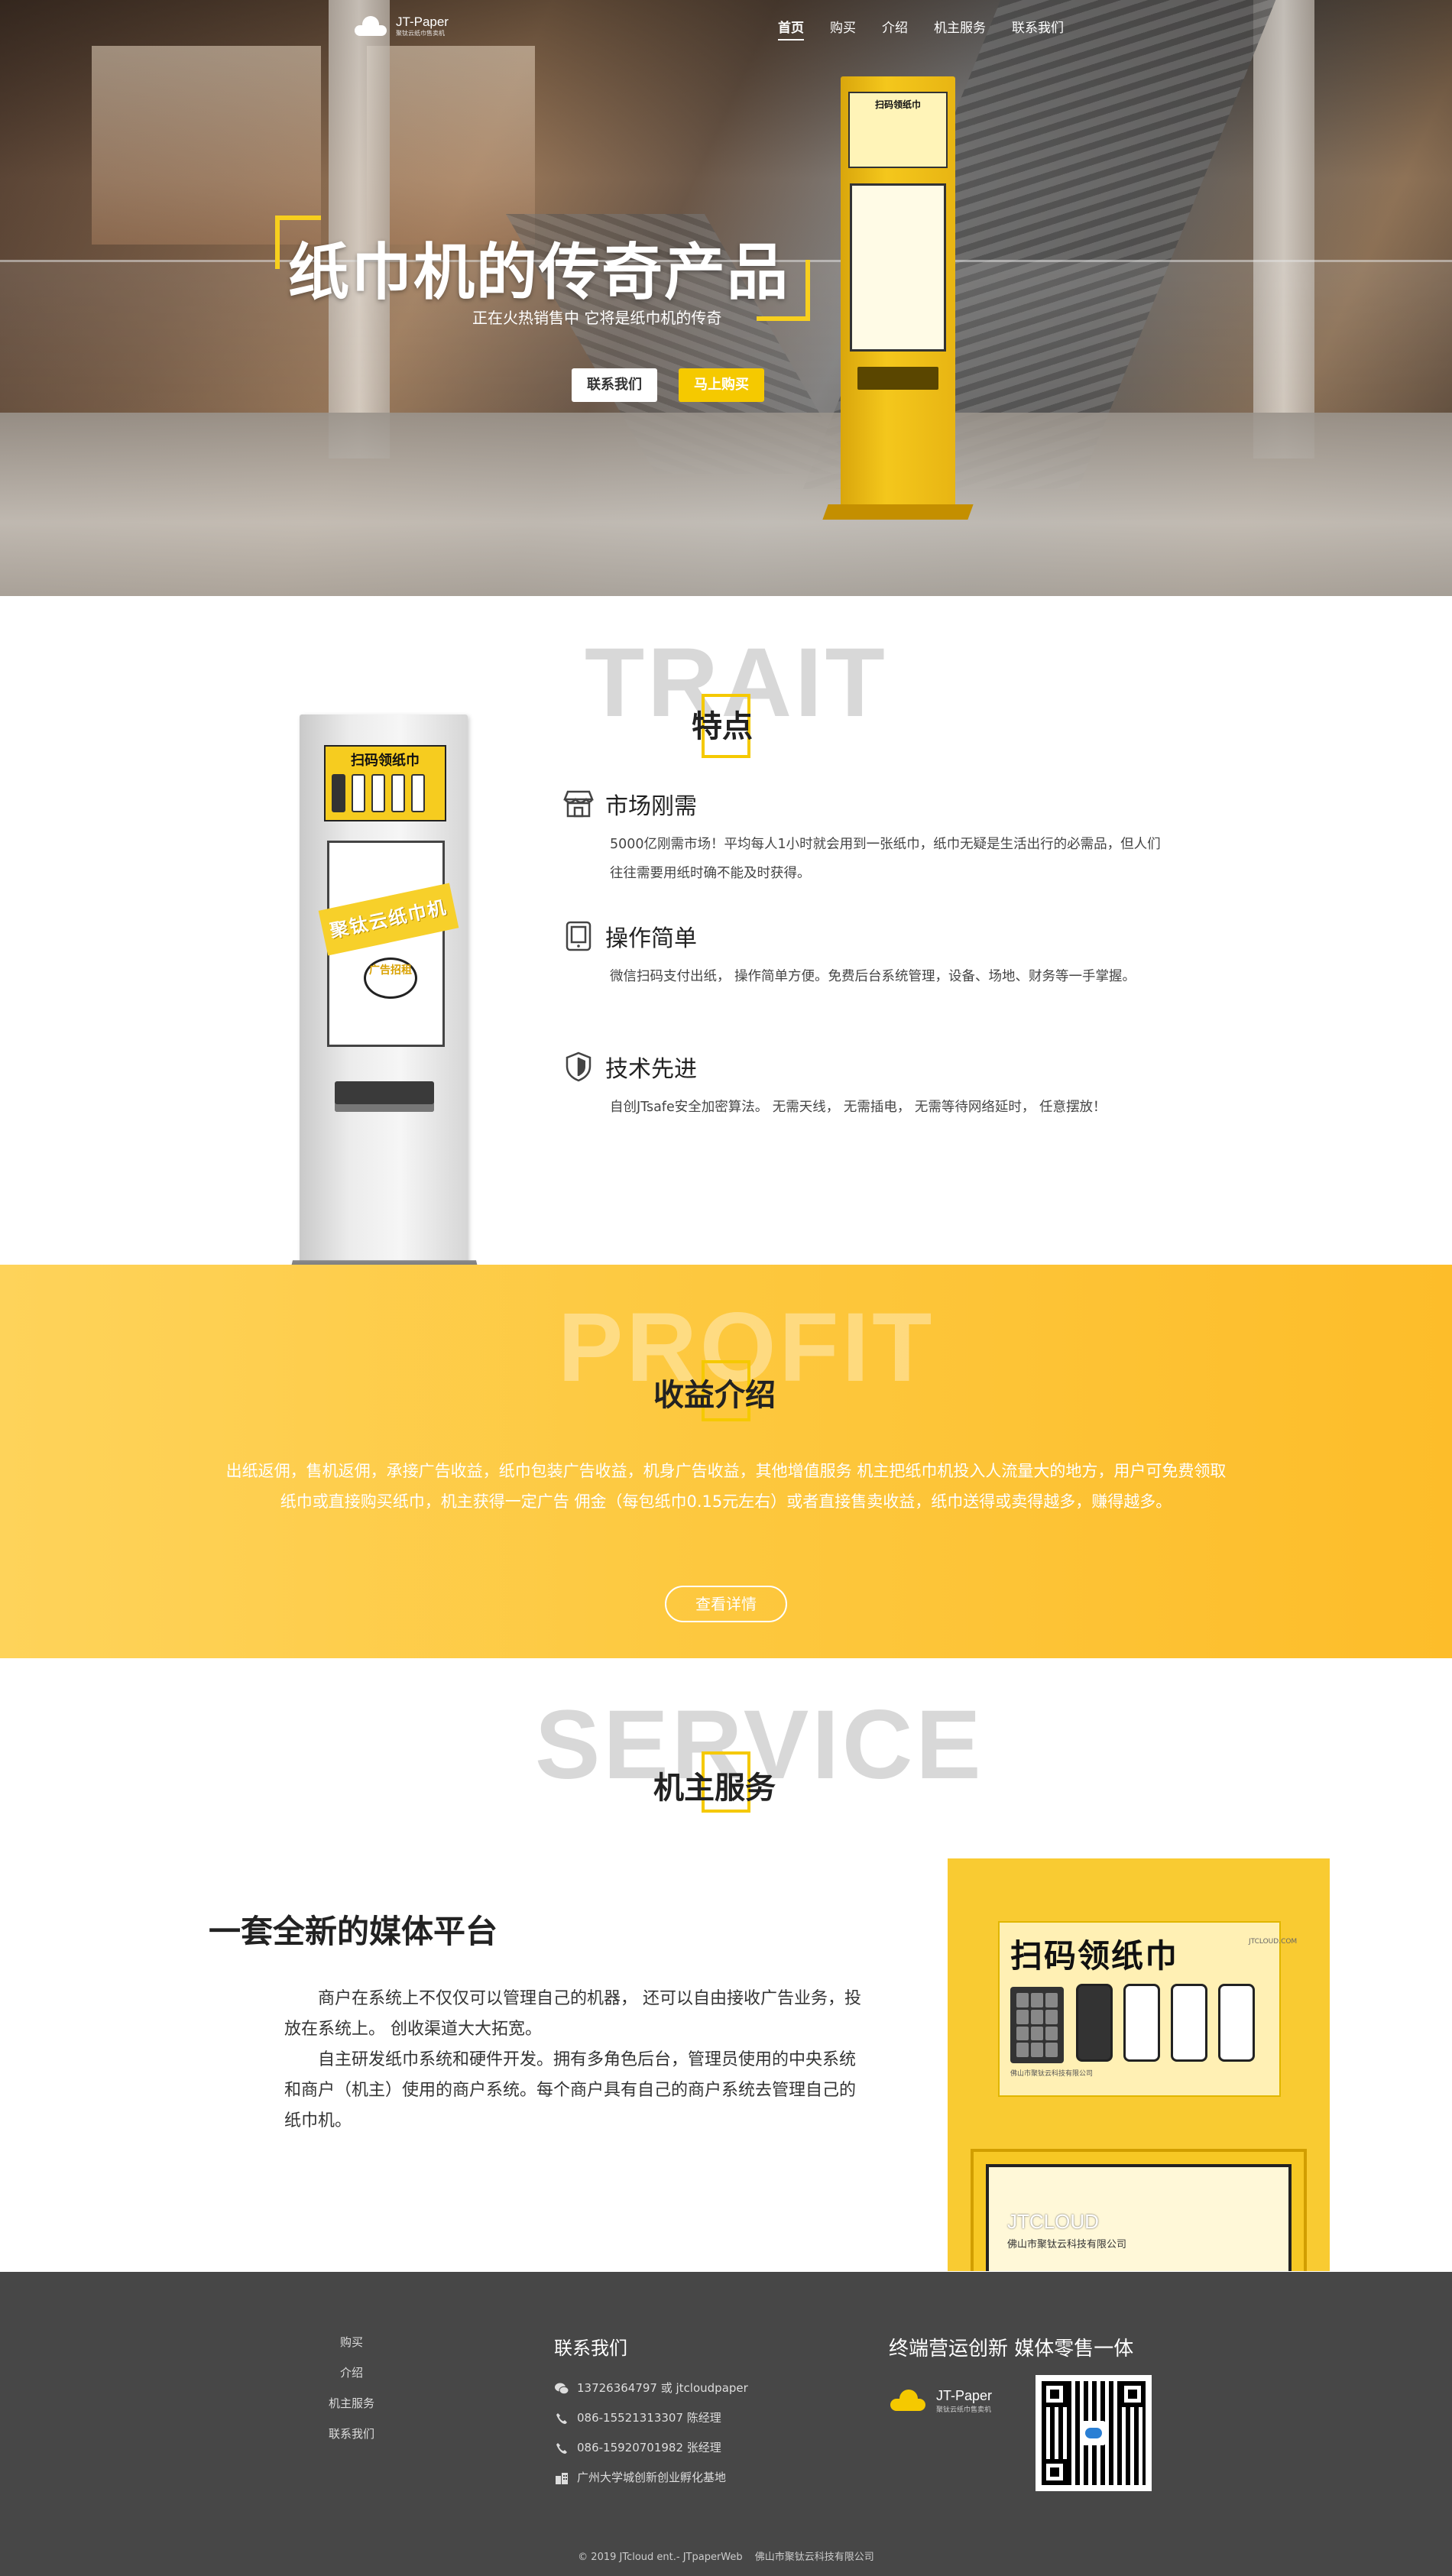  Describe the element at coordinates (390, 970) in the screenshot. I see `kiosk-bubble-text: 广告招租` at that location.